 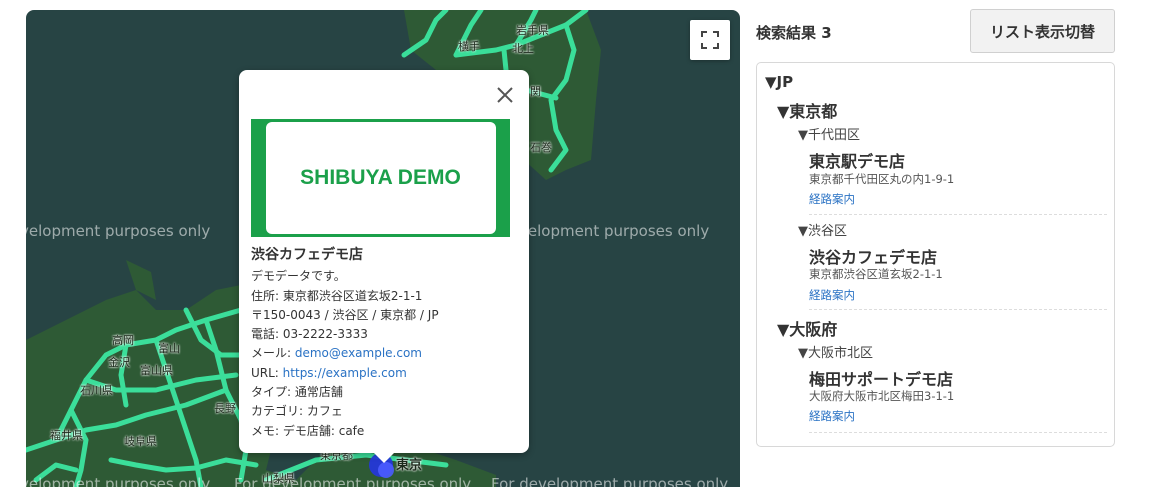 What do you see at coordinates (345, 314) in the screenshot?
I see `store-postal: 〒150-0043 / 渋谷区 / 東京都 / JP` at bounding box center [345, 314].